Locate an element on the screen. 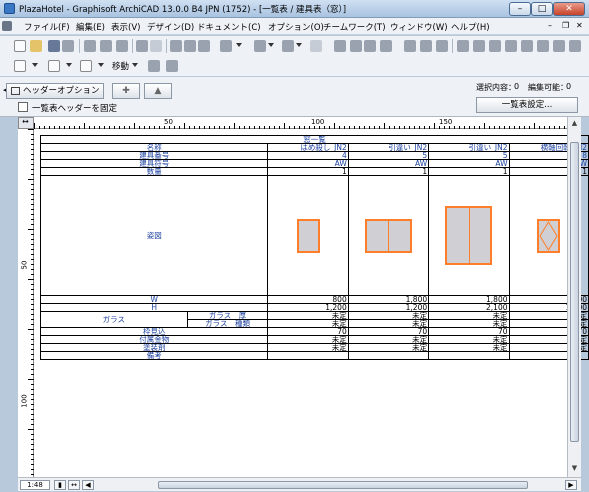 Image resolution: width=589 pixels, height=492 pixels. scroll-left-icon: ◀ is located at coordinates (88, 485).